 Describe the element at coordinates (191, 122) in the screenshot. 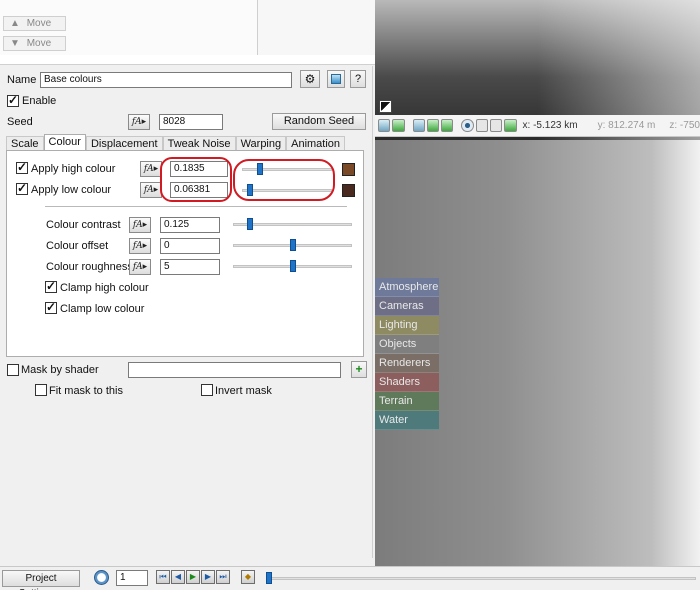

I see `seed-field: 8028` at that location.